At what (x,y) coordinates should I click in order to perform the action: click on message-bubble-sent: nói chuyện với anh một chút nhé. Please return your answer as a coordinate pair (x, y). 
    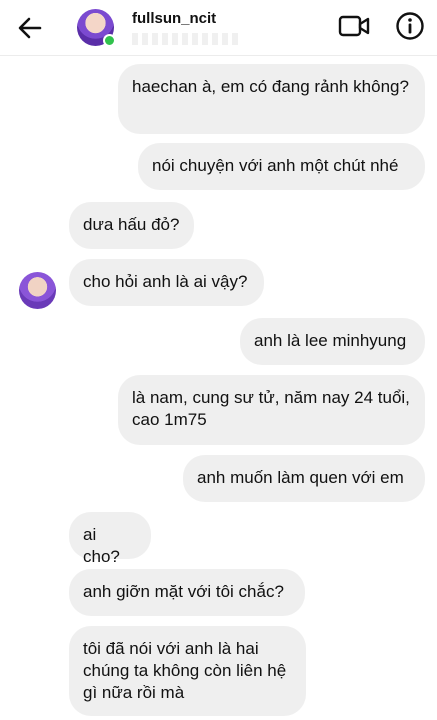
    Looking at the image, I should click on (281, 166).